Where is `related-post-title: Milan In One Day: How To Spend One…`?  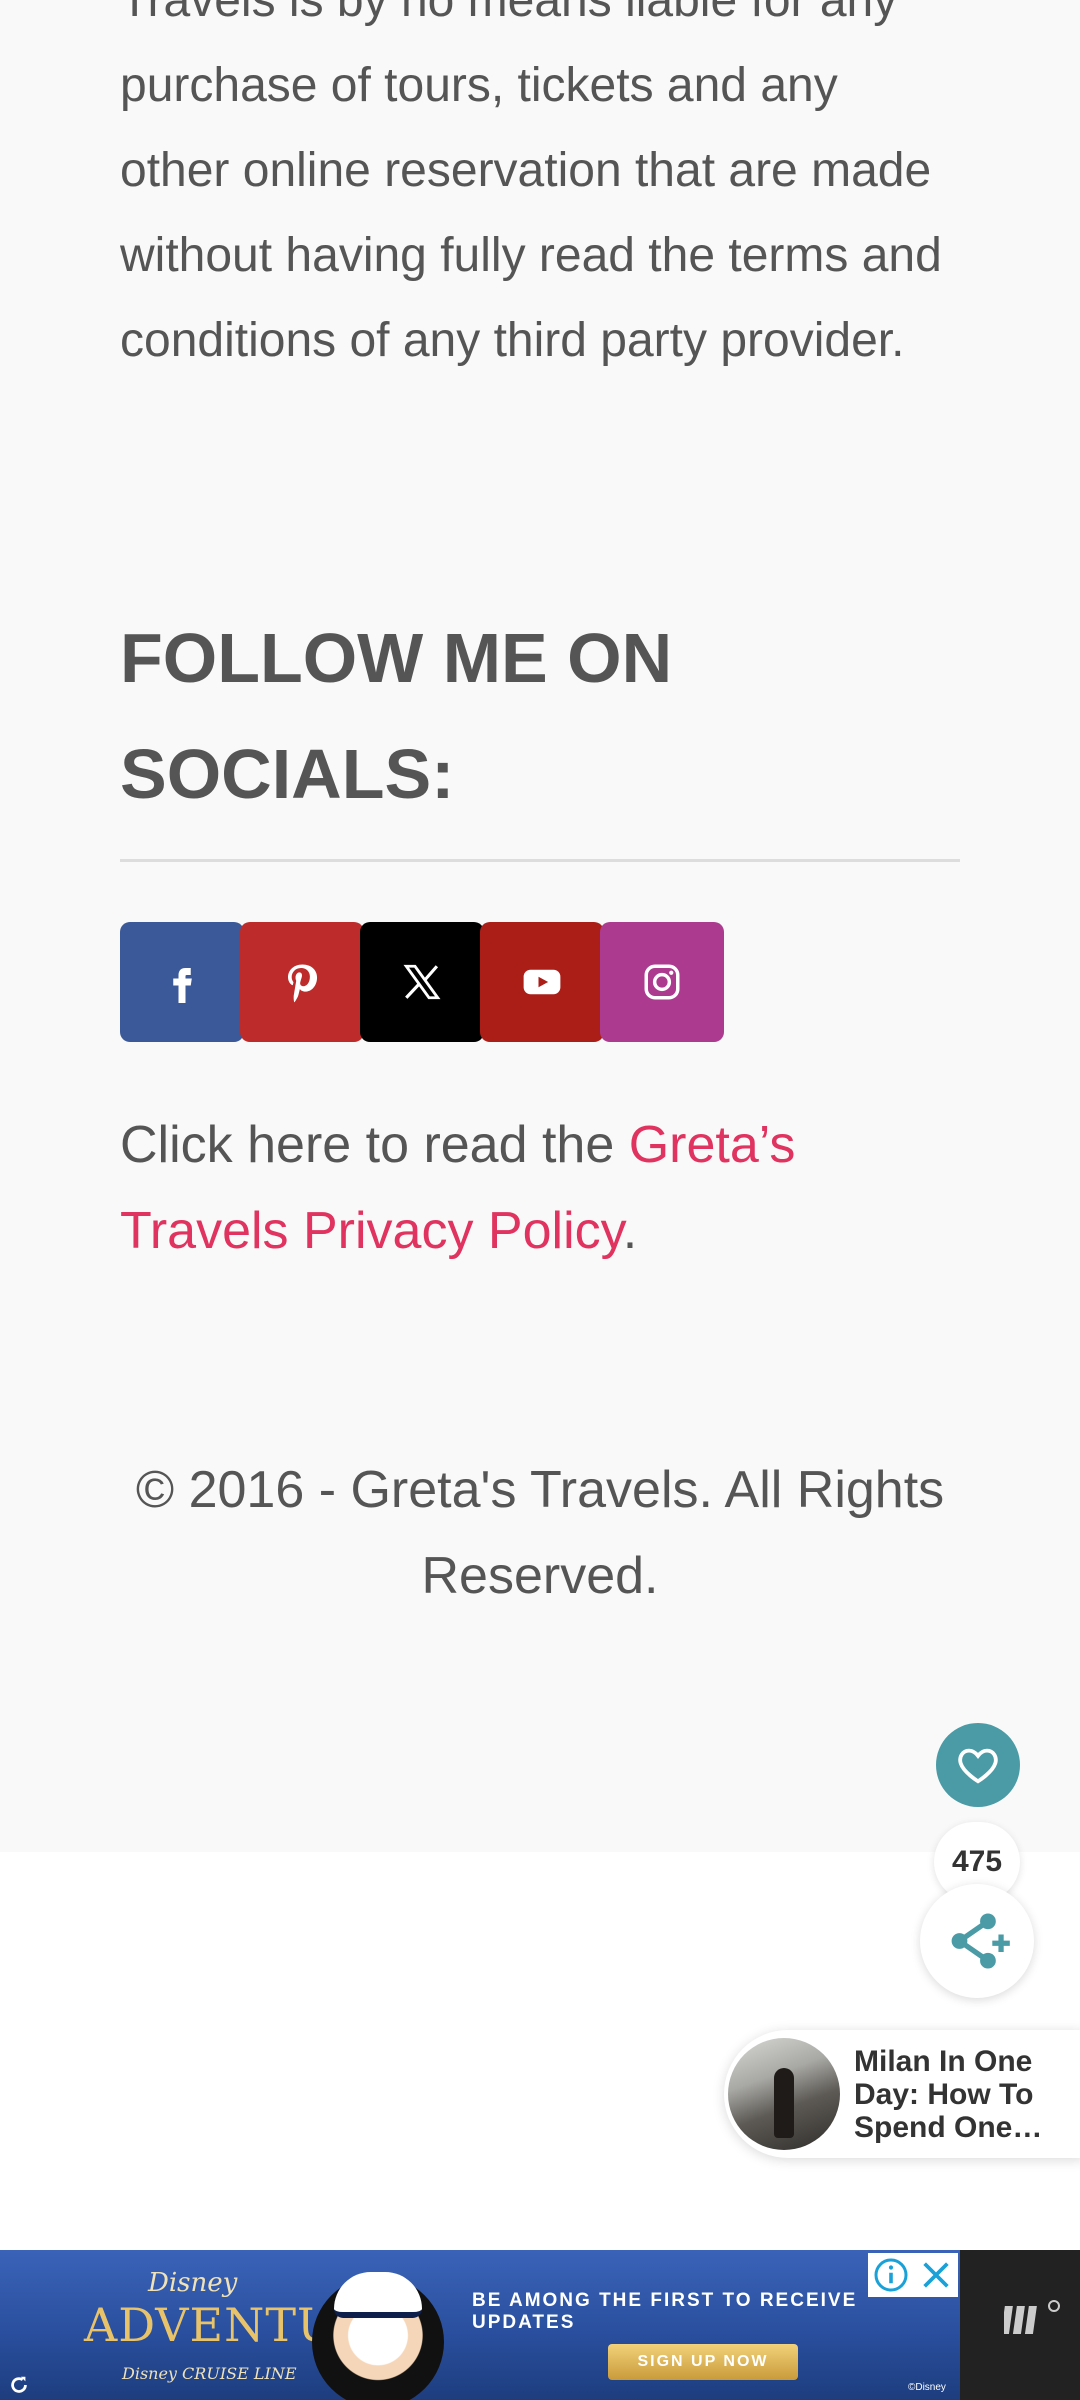 related-post-title: Milan In One Day: How To Spend One… is located at coordinates (948, 2094).